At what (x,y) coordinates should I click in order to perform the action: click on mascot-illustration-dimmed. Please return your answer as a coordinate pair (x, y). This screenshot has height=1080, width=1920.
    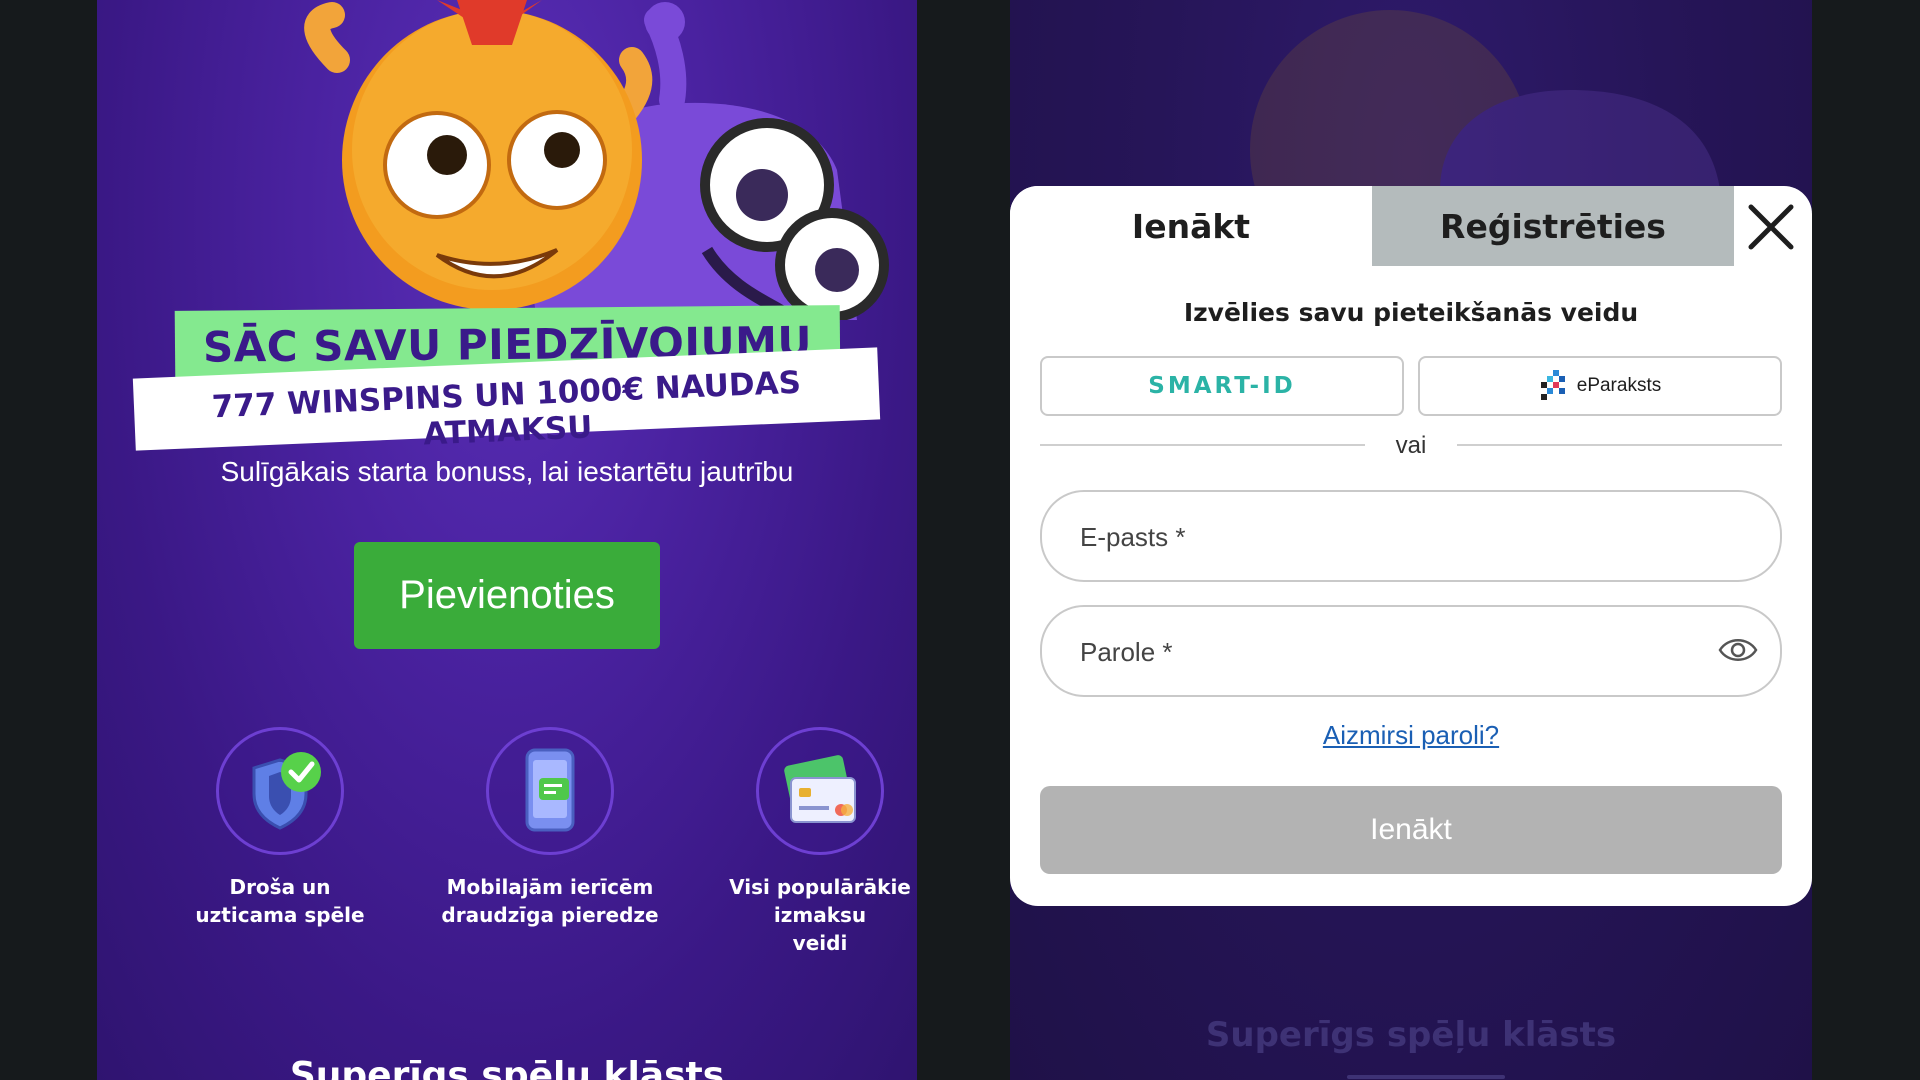
    Looking at the image, I should click on (1485, 100).